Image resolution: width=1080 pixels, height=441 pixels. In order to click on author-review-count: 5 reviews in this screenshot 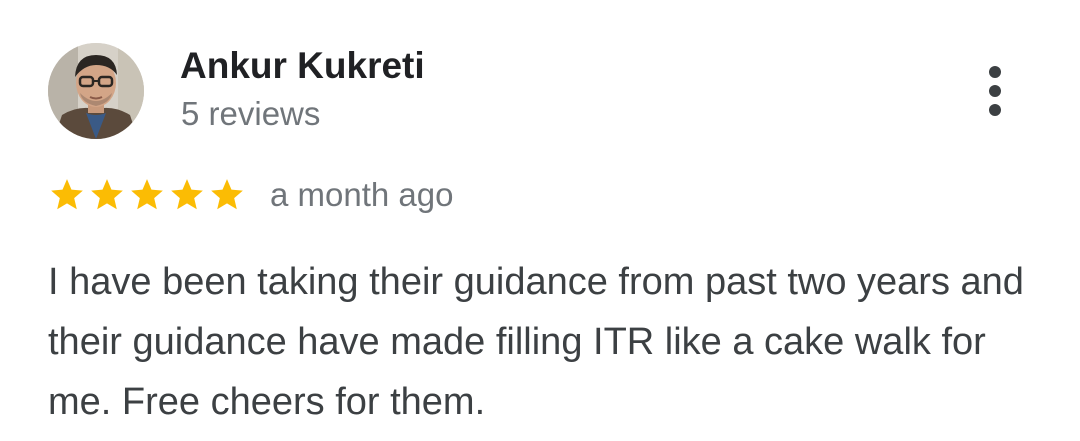, I will do `click(250, 114)`.